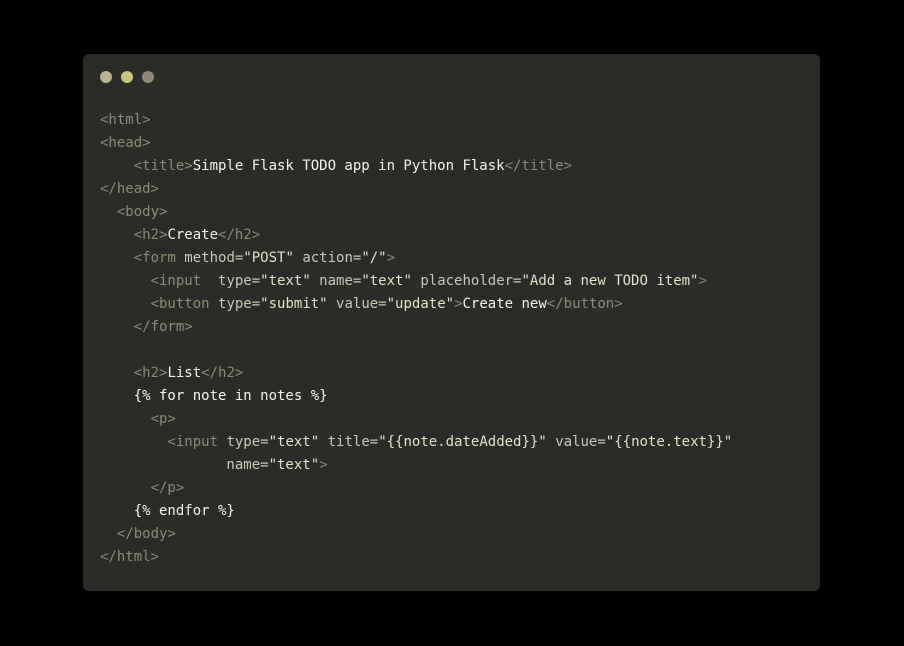  What do you see at coordinates (416, 327) in the screenshot?
I see `code-line: </form>` at bounding box center [416, 327].